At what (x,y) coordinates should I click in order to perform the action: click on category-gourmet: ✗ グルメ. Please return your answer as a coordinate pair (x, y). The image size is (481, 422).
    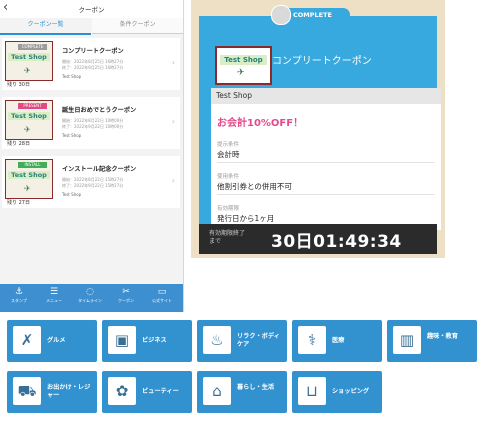
    Looking at the image, I should click on (52, 341).